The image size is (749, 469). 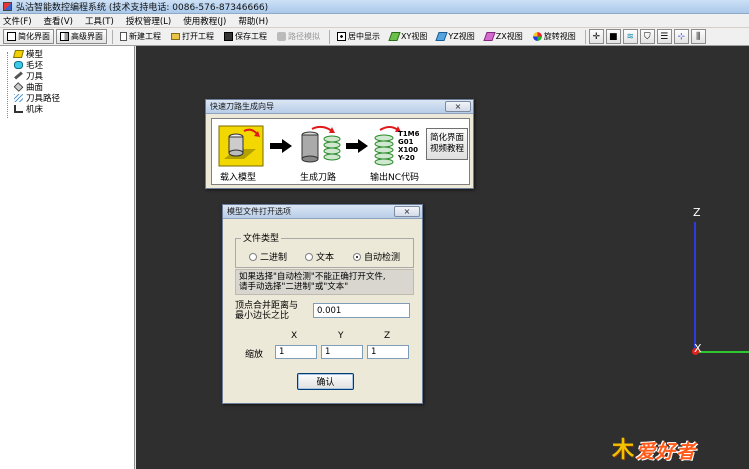 What do you see at coordinates (339, 107) in the screenshot?
I see `wizard-caption: 快速刀路生成向导` at bounding box center [339, 107].